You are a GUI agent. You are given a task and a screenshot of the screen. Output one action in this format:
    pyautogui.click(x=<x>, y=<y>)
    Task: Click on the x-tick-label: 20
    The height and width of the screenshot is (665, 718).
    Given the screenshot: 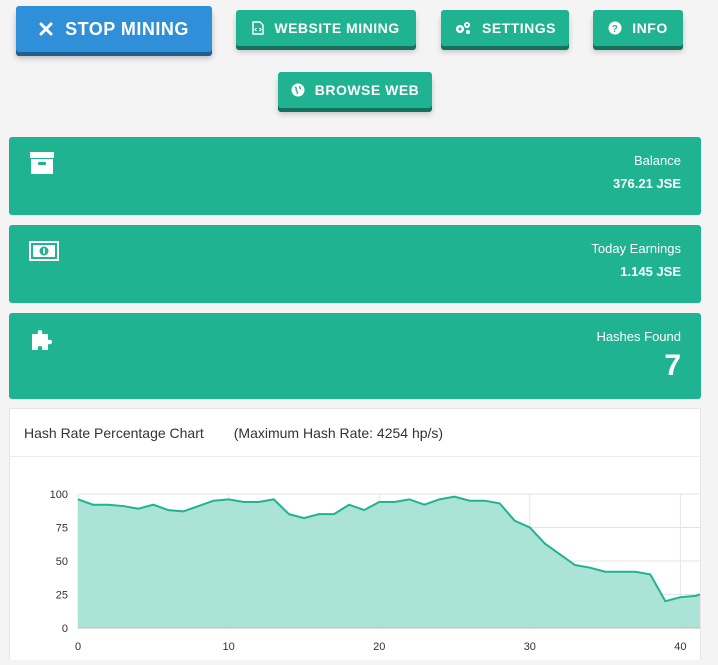 What is the action you would take?
    pyautogui.click(x=379, y=647)
    